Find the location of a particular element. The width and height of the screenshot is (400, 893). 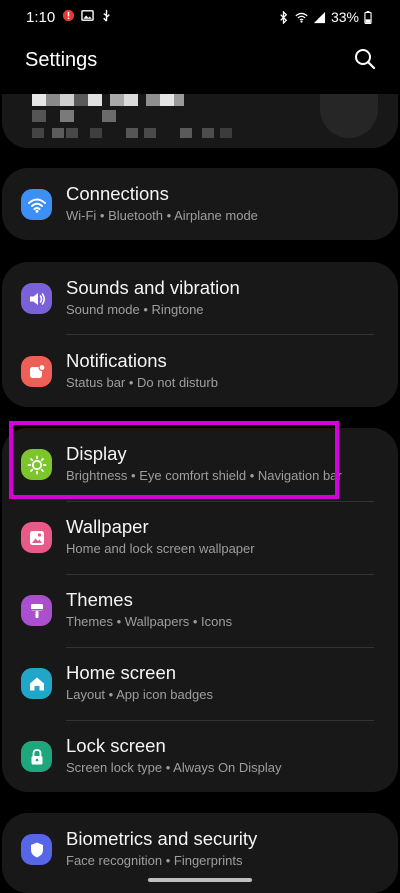

page-title: Settings is located at coordinates (61, 60).